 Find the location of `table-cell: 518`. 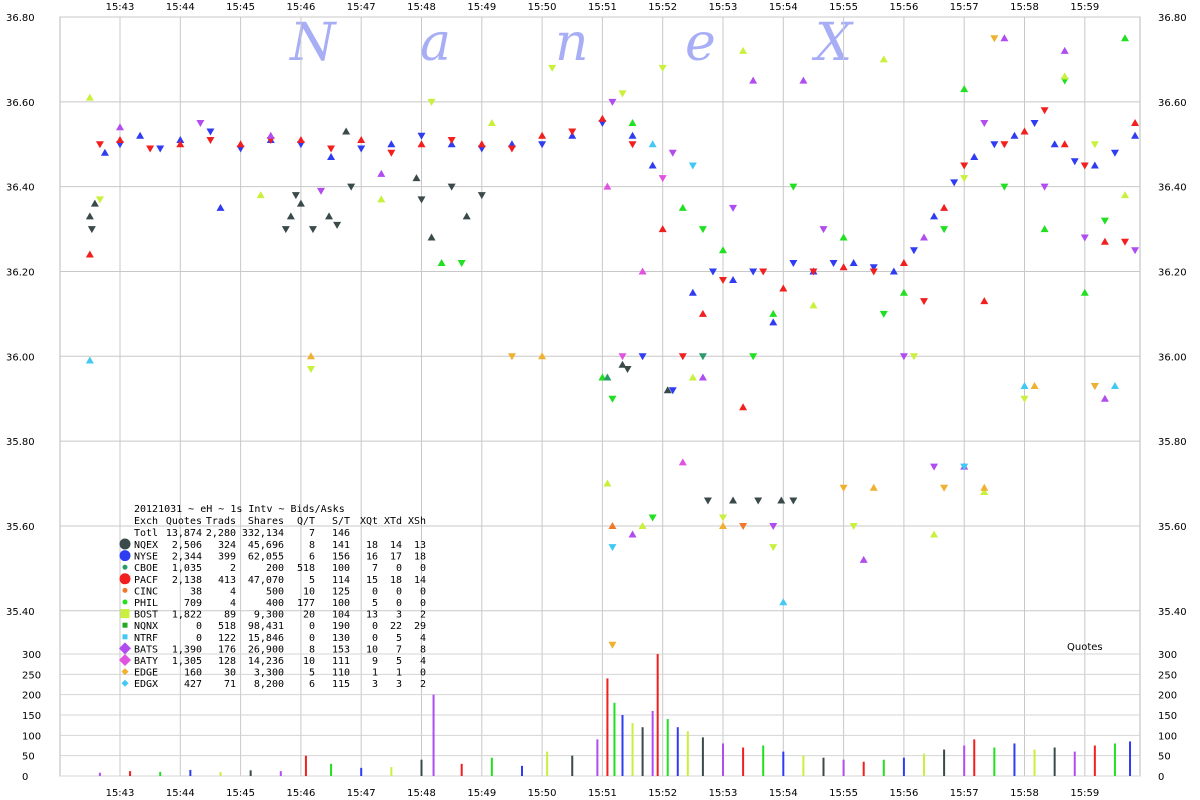

table-cell: 518 is located at coordinates (227, 626).